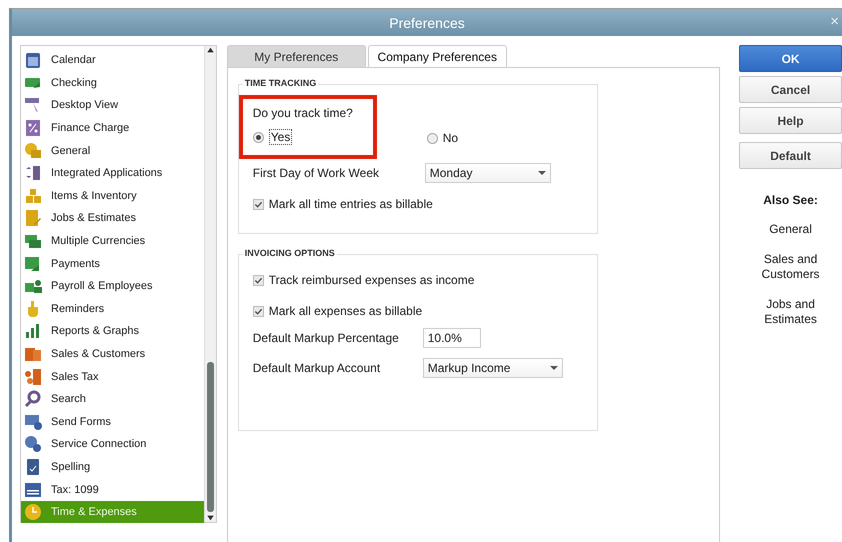 The height and width of the screenshot is (542, 842). What do you see at coordinates (112, 467) in the screenshot?
I see `sidebar-item: Spelling` at bounding box center [112, 467].